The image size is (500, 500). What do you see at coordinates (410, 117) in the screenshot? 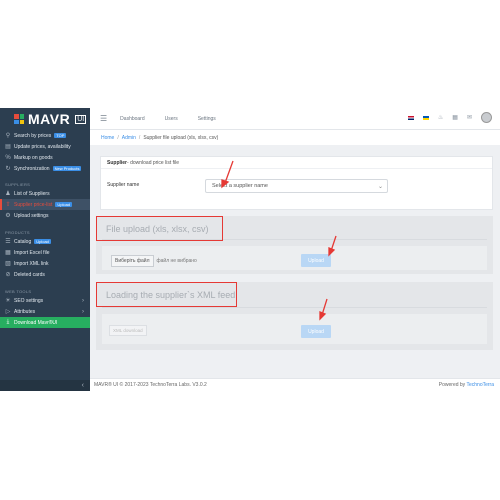
I see `flag-gb-icon` at bounding box center [410, 117].